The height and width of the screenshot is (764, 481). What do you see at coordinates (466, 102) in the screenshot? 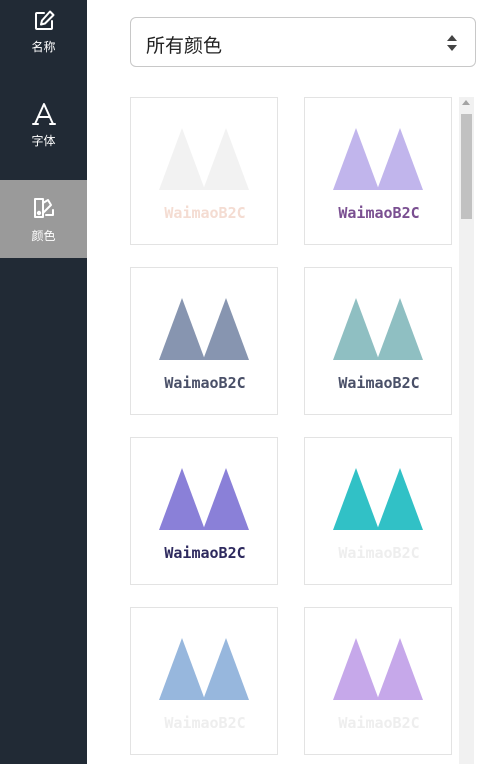
I see `scroll-up-icon` at bounding box center [466, 102].